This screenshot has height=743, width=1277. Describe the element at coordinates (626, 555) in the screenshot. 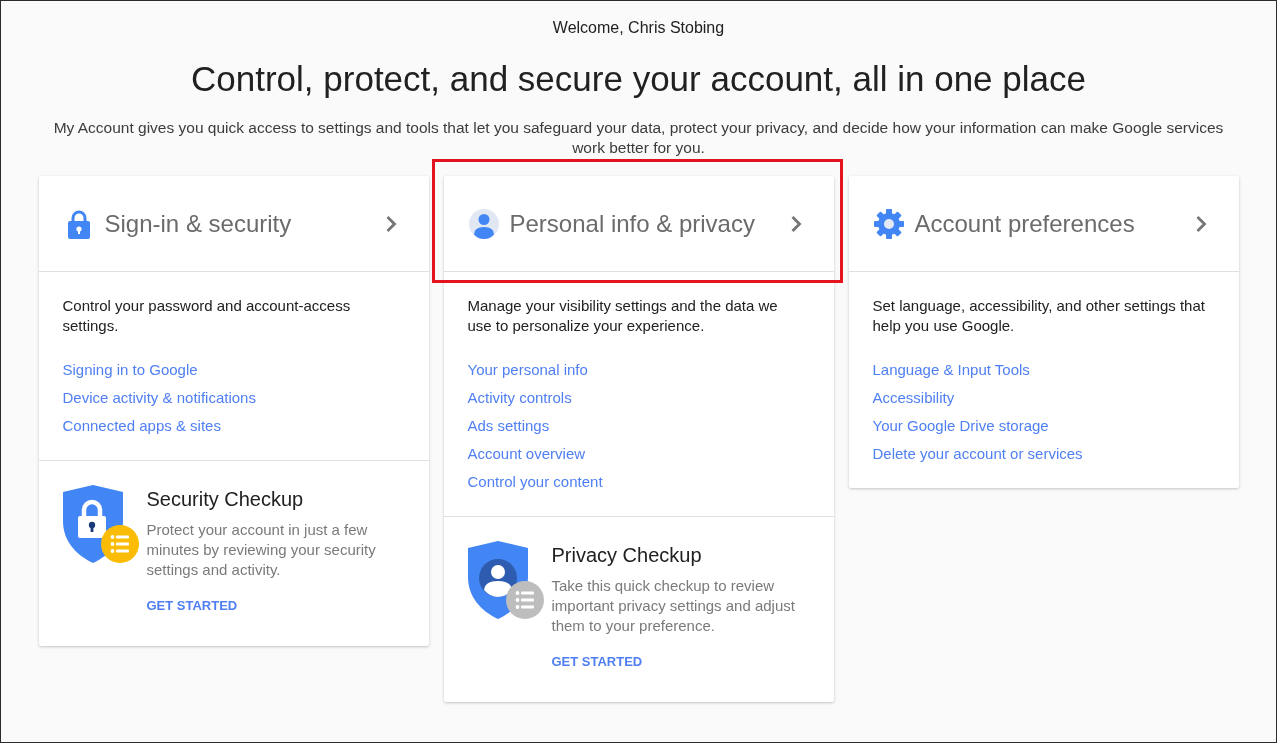

I see `checkup-title: Privacy Checkup` at that location.